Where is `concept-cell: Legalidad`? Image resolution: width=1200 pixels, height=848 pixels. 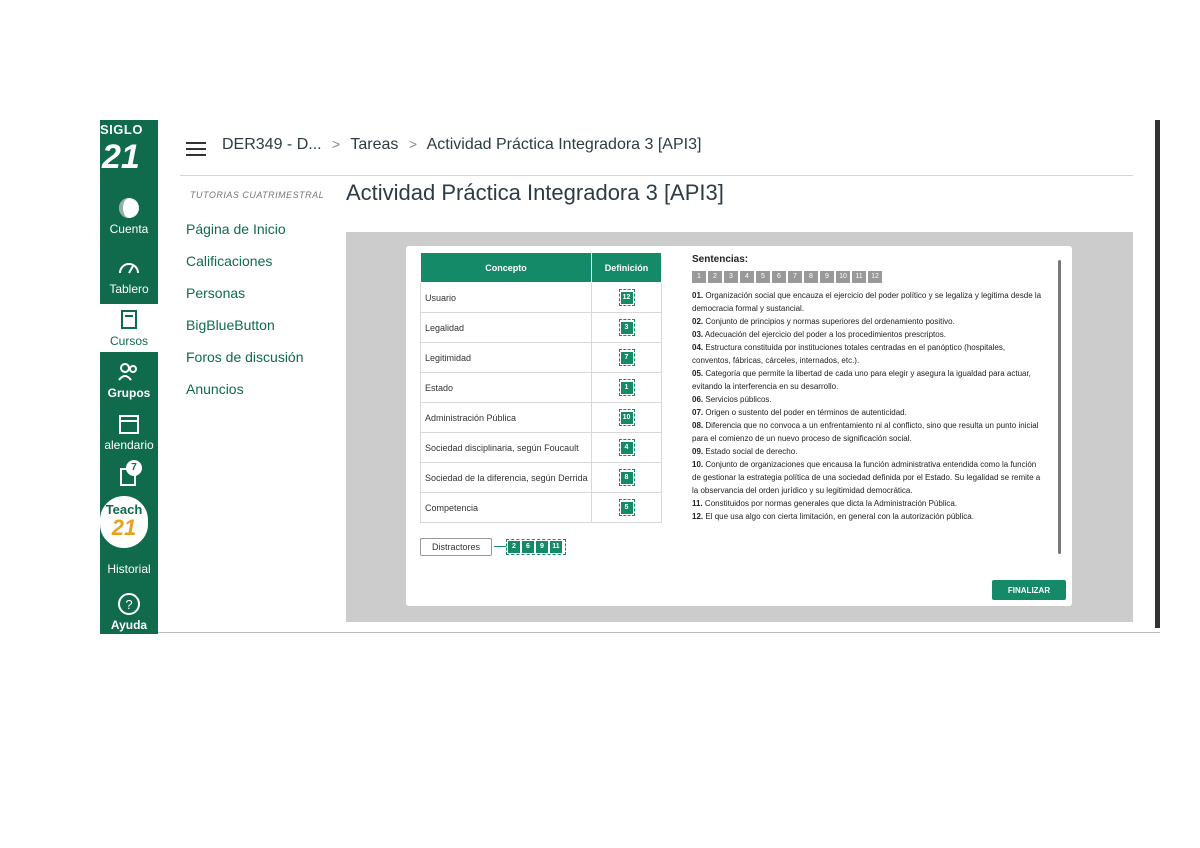 concept-cell: Legalidad is located at coordinates (506, 327).